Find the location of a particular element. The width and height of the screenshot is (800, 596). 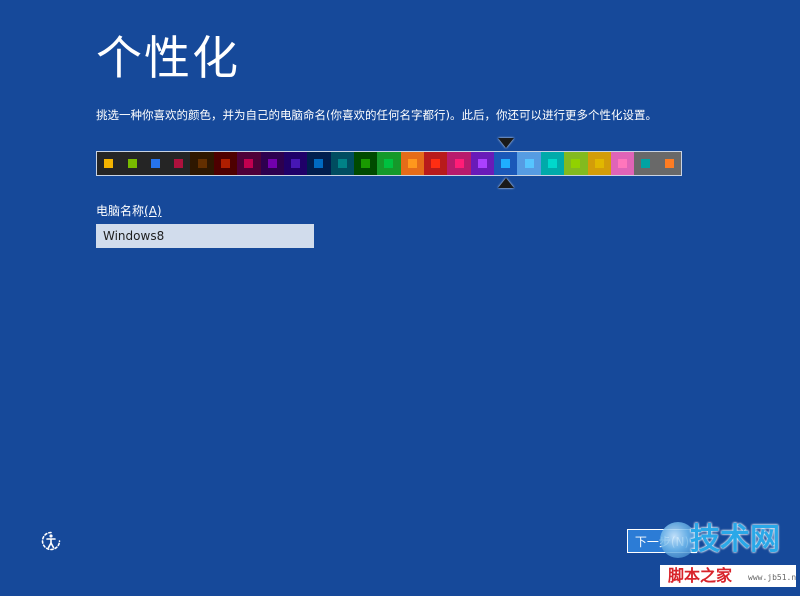

selected-color-marker-bottom is located at coordinates (505, 183).